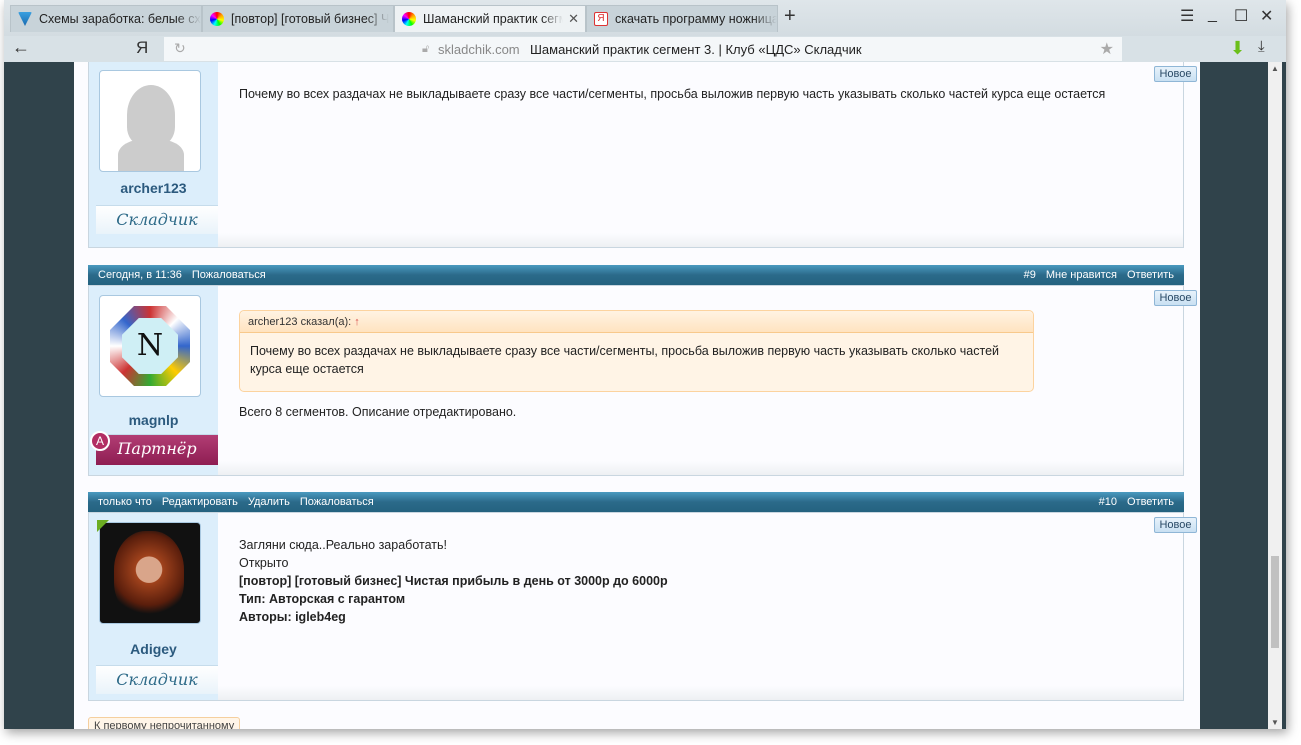 The width and height of the screenshot is (1301, 745). What do you see at coordinates (269, 502) in the screenshot?
I see `delete-link: Удалить` at bounding box center [269, 502].